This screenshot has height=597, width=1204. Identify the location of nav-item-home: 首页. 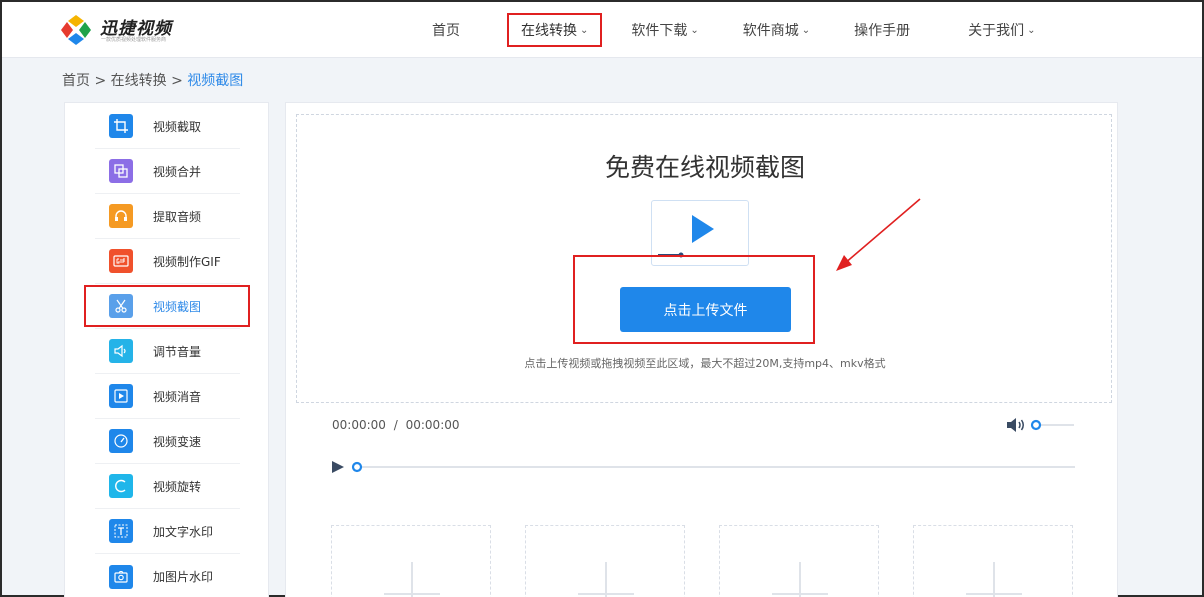
(446, 30).